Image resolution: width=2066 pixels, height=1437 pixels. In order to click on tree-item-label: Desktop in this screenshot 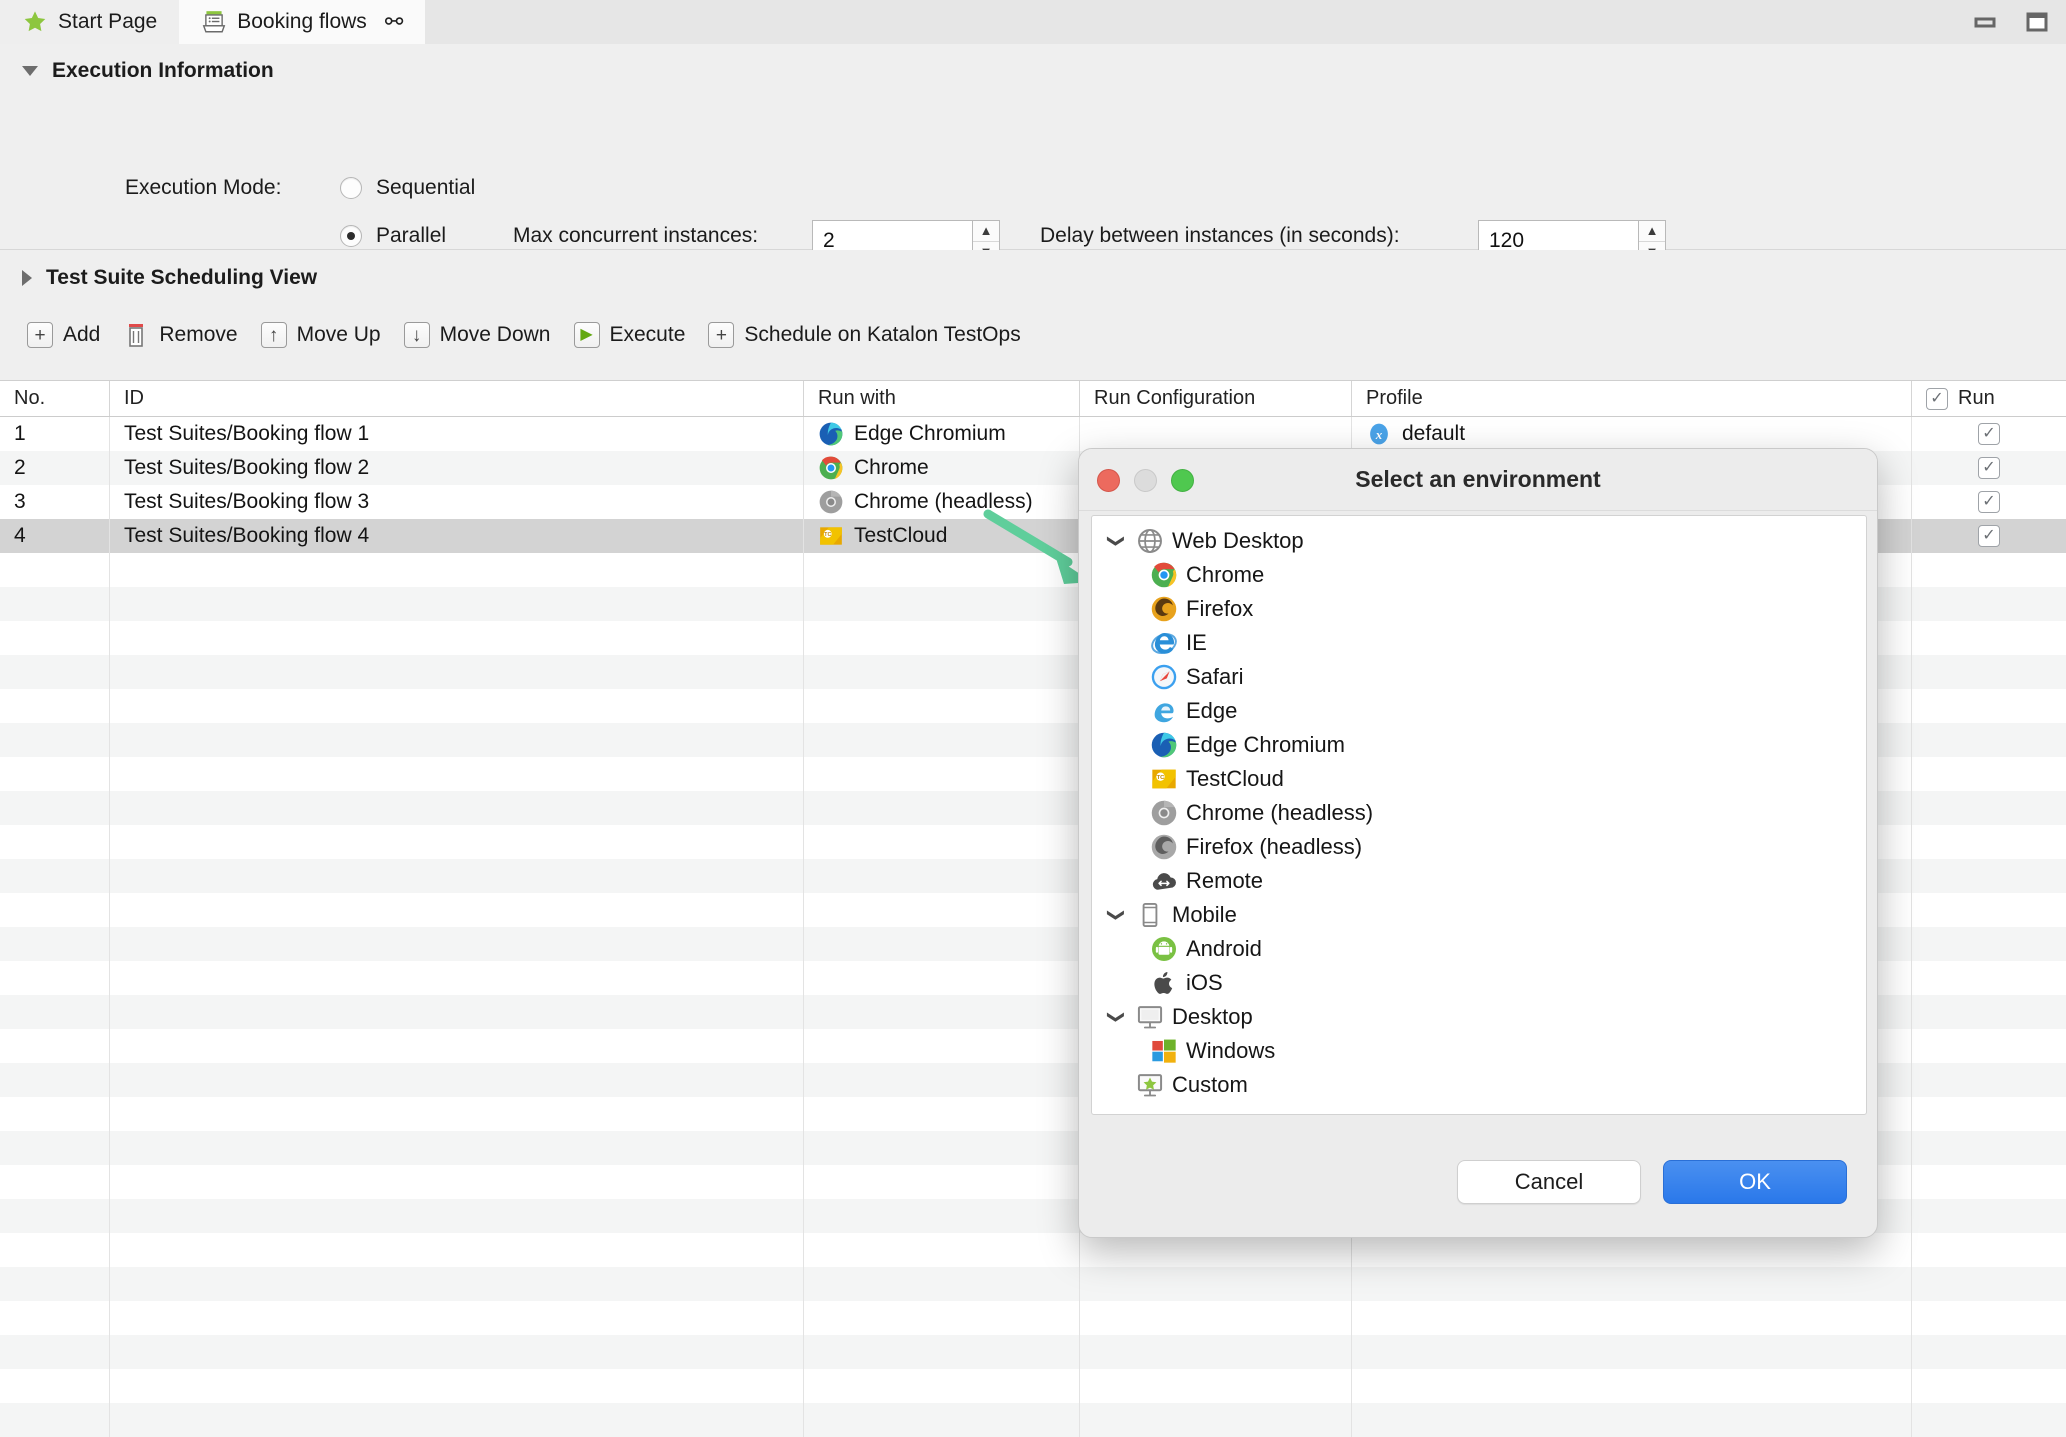, I will do `click(1212, 1016)`.